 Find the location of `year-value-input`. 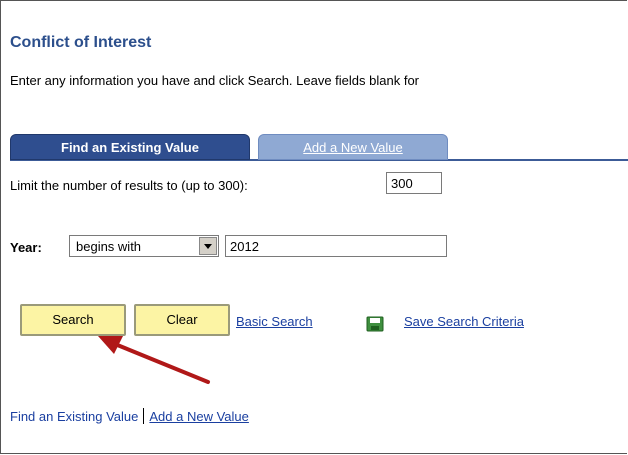

year-value-input is located at coordinates (336, 246).